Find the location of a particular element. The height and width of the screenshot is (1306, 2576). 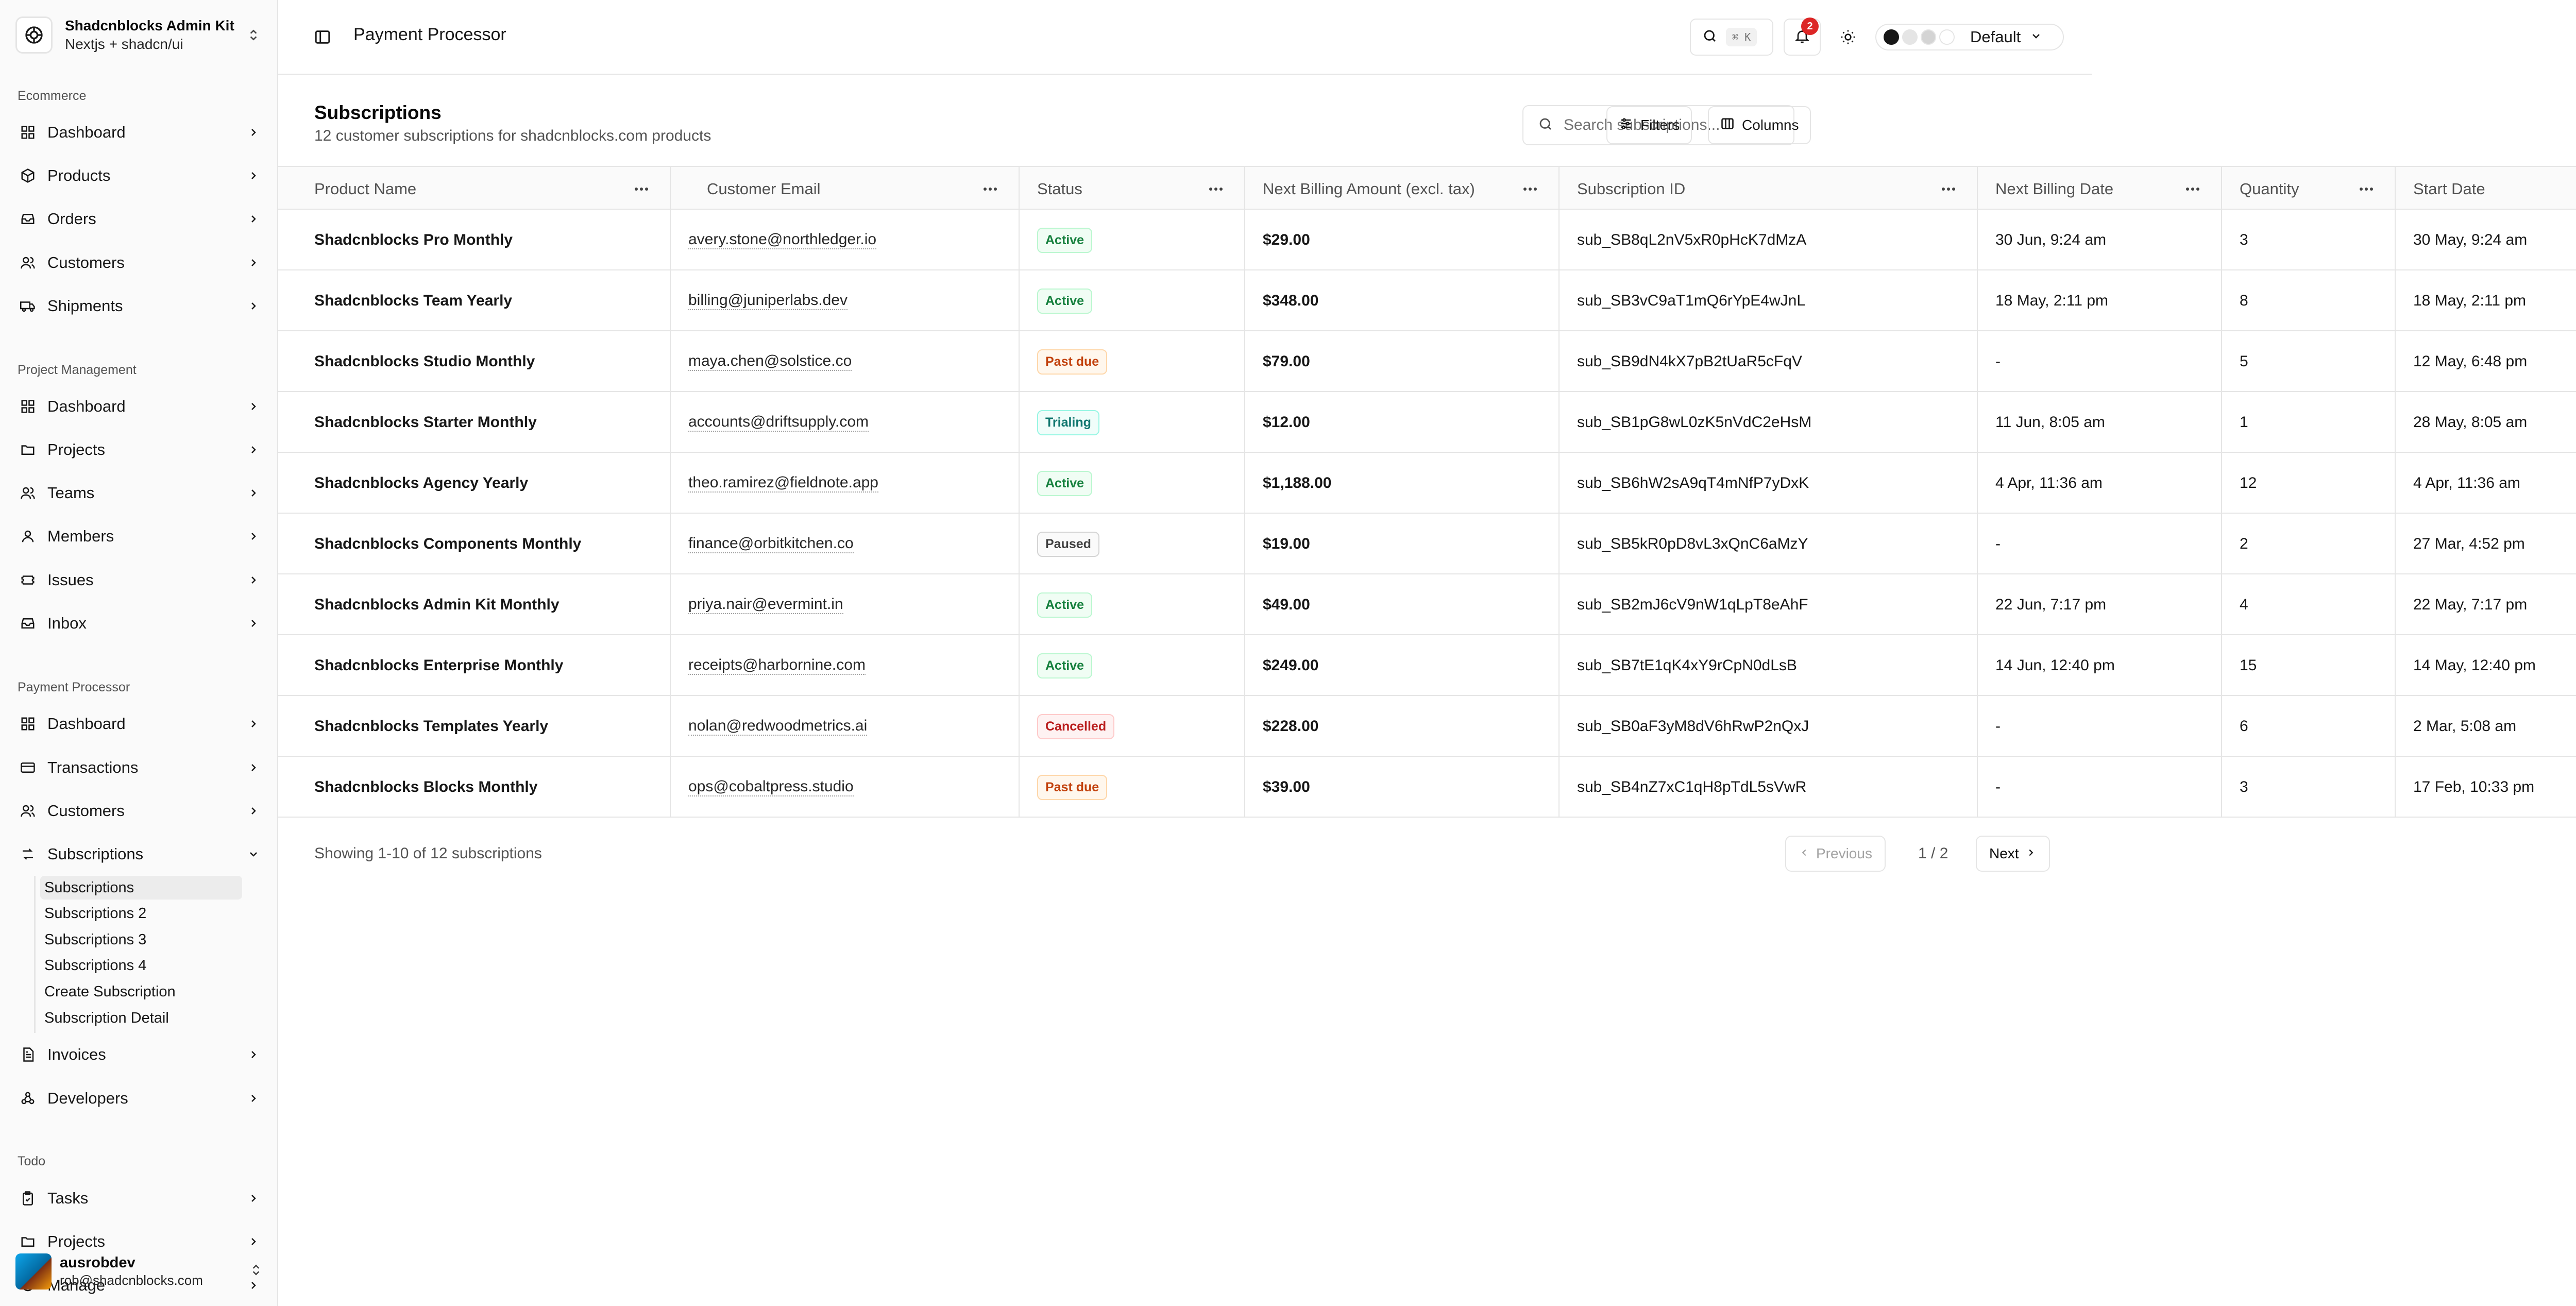

theme-palette-select: Default is located at coordinates (1969, 37).